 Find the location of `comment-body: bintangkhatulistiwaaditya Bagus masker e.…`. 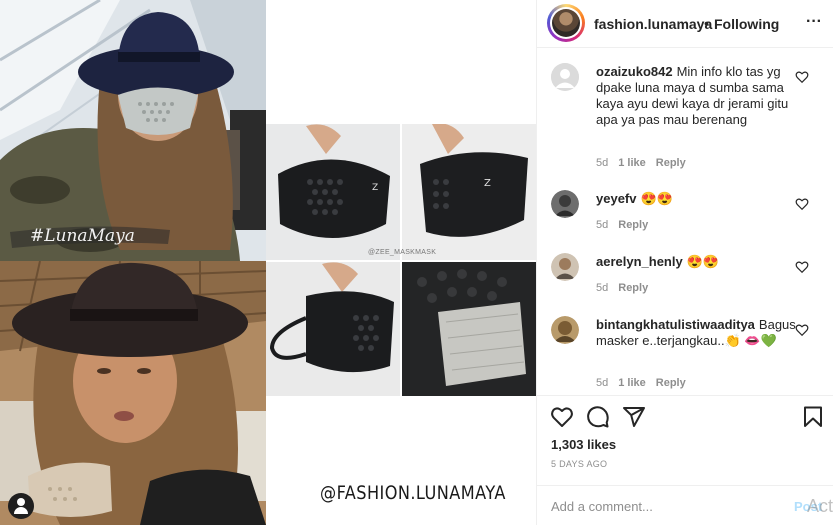

comment-body: bintangkhatulistiwaaditya Bagus masker e.… is located at coordinates (696, 333).